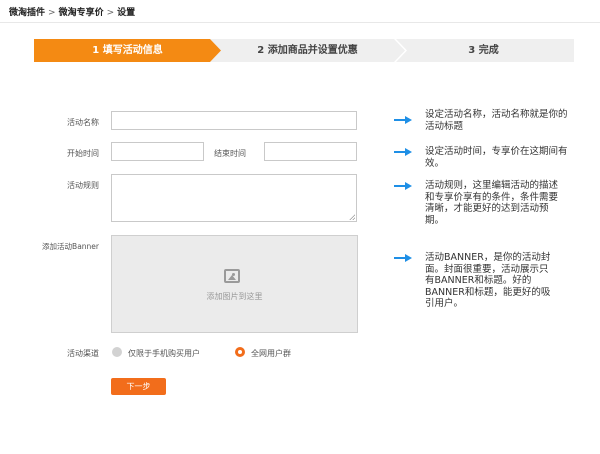 Image resolution: width=600 pixels, height=454 pixels. Describe the element at coordinates (138, 386) in the screenshot. I see `next-step-button: 下一步` at that location.